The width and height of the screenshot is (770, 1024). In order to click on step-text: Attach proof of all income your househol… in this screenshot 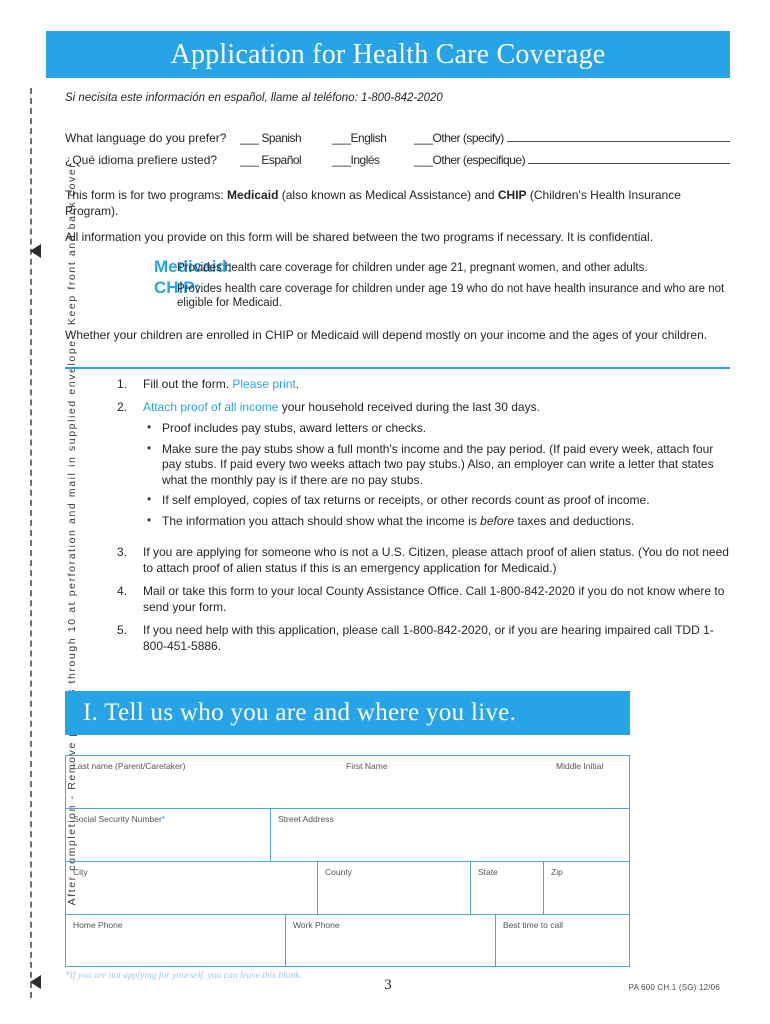, I will do `click(436, 468)`.